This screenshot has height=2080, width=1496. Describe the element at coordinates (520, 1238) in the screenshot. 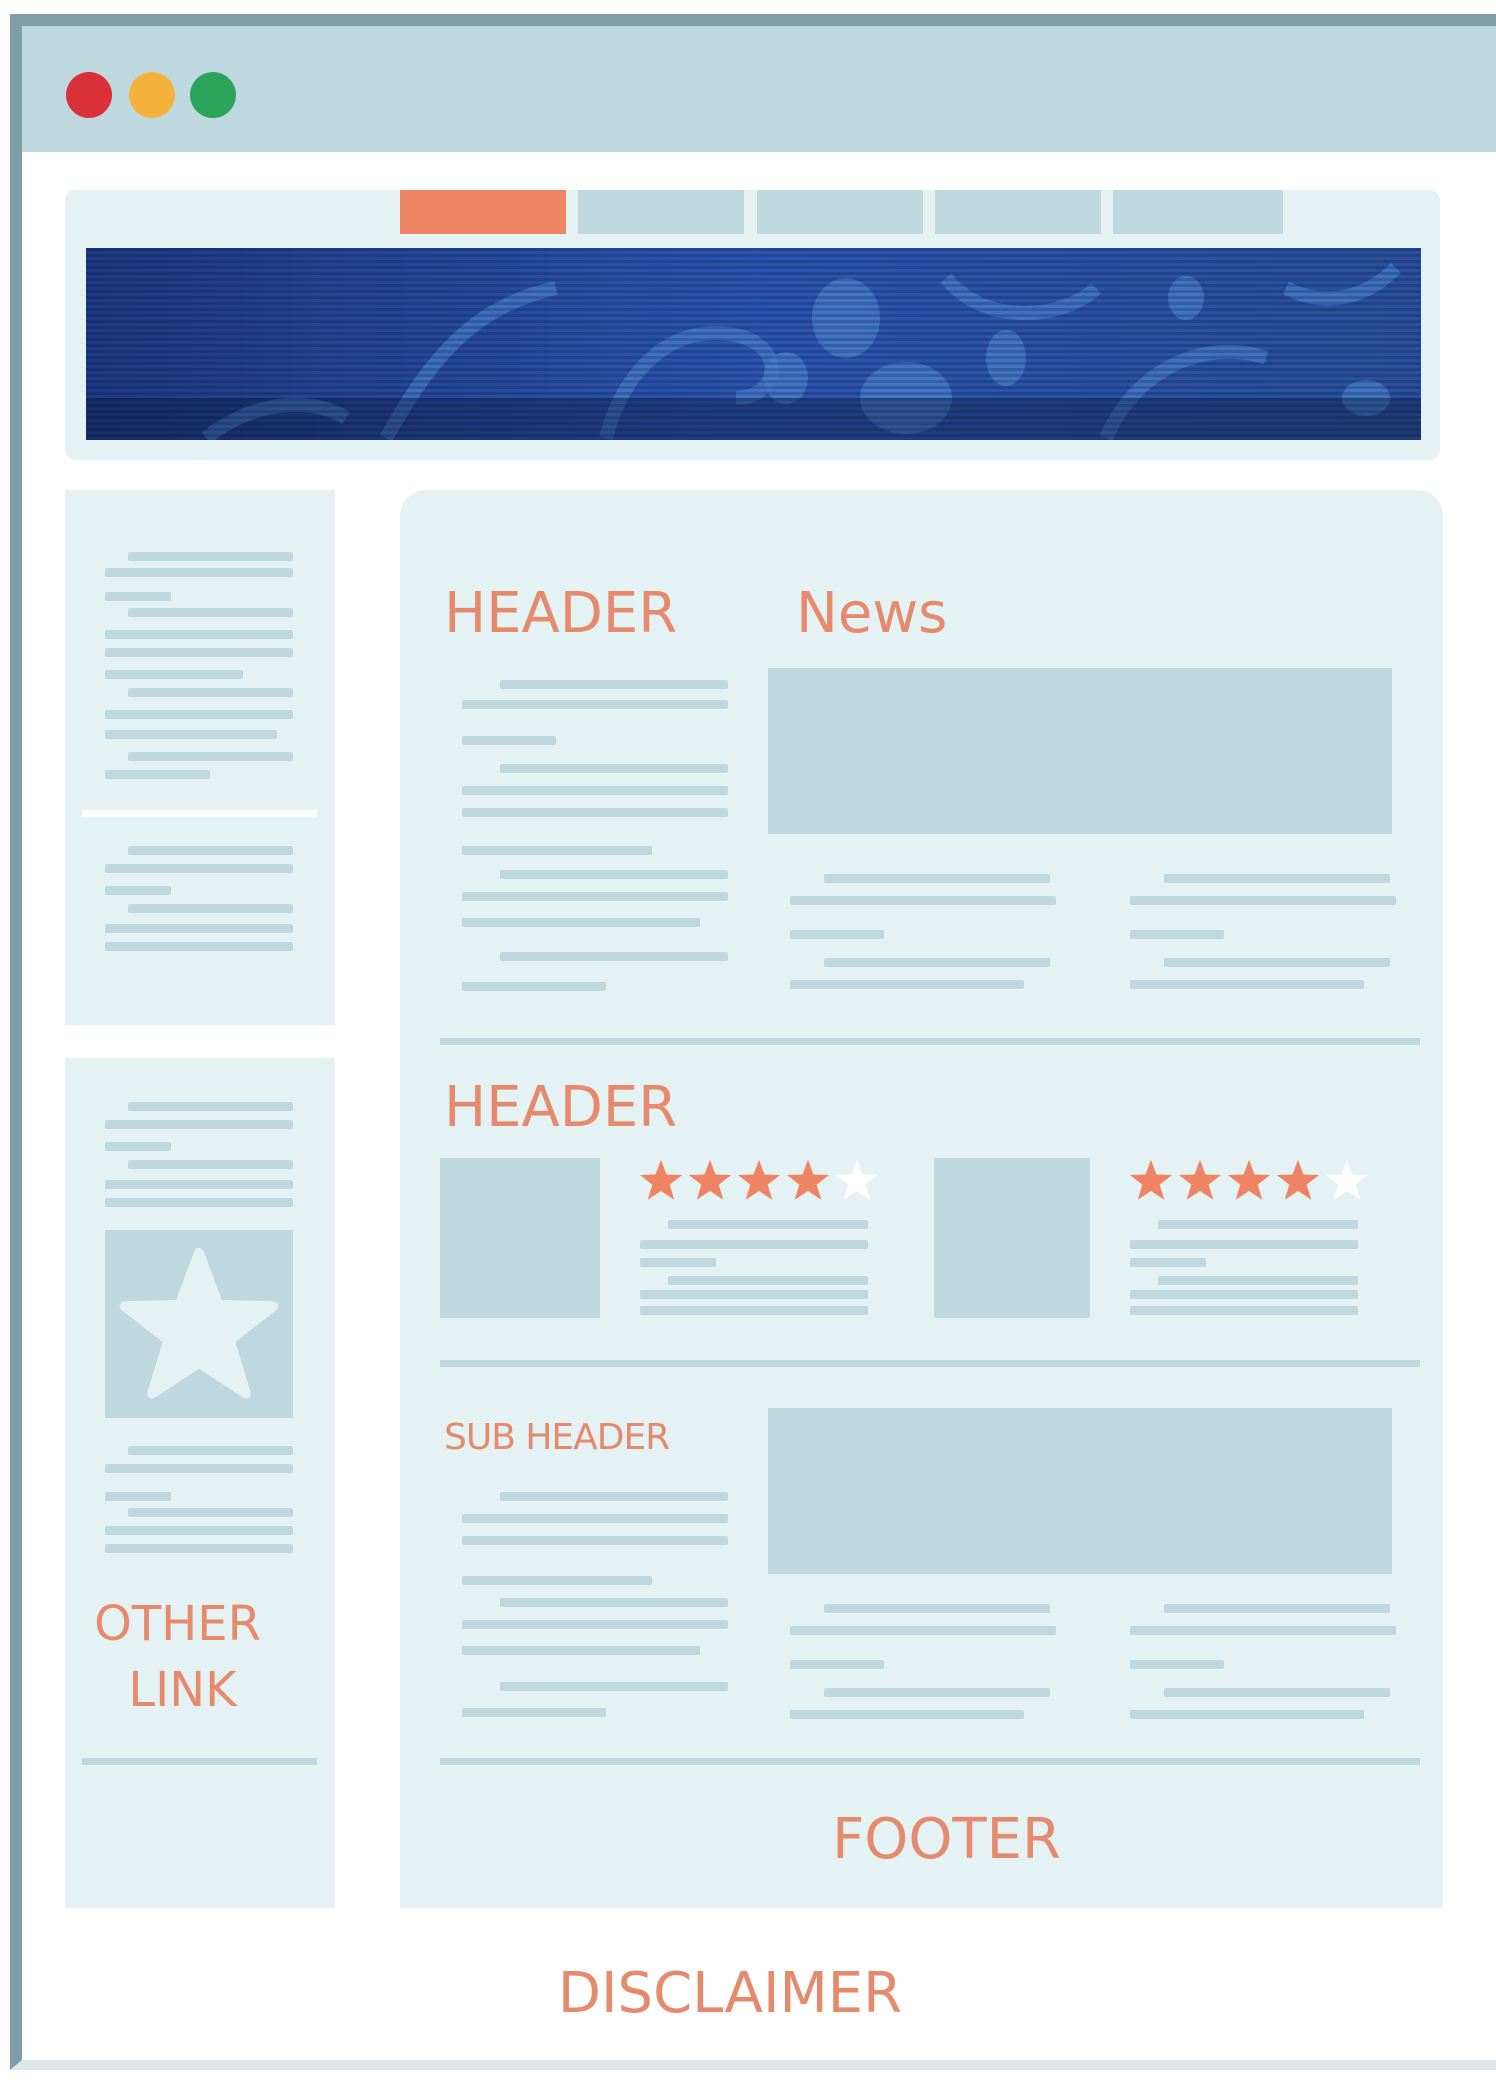

I see `product-image` at that location.